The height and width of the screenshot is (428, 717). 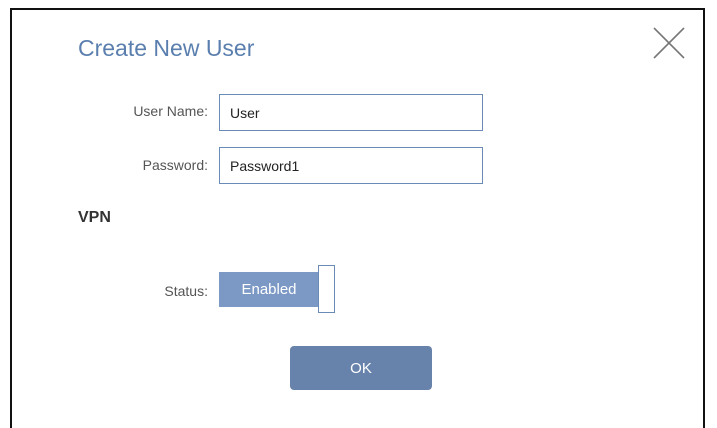 I want to click on toggle-knob, so click(x=326, y=289).